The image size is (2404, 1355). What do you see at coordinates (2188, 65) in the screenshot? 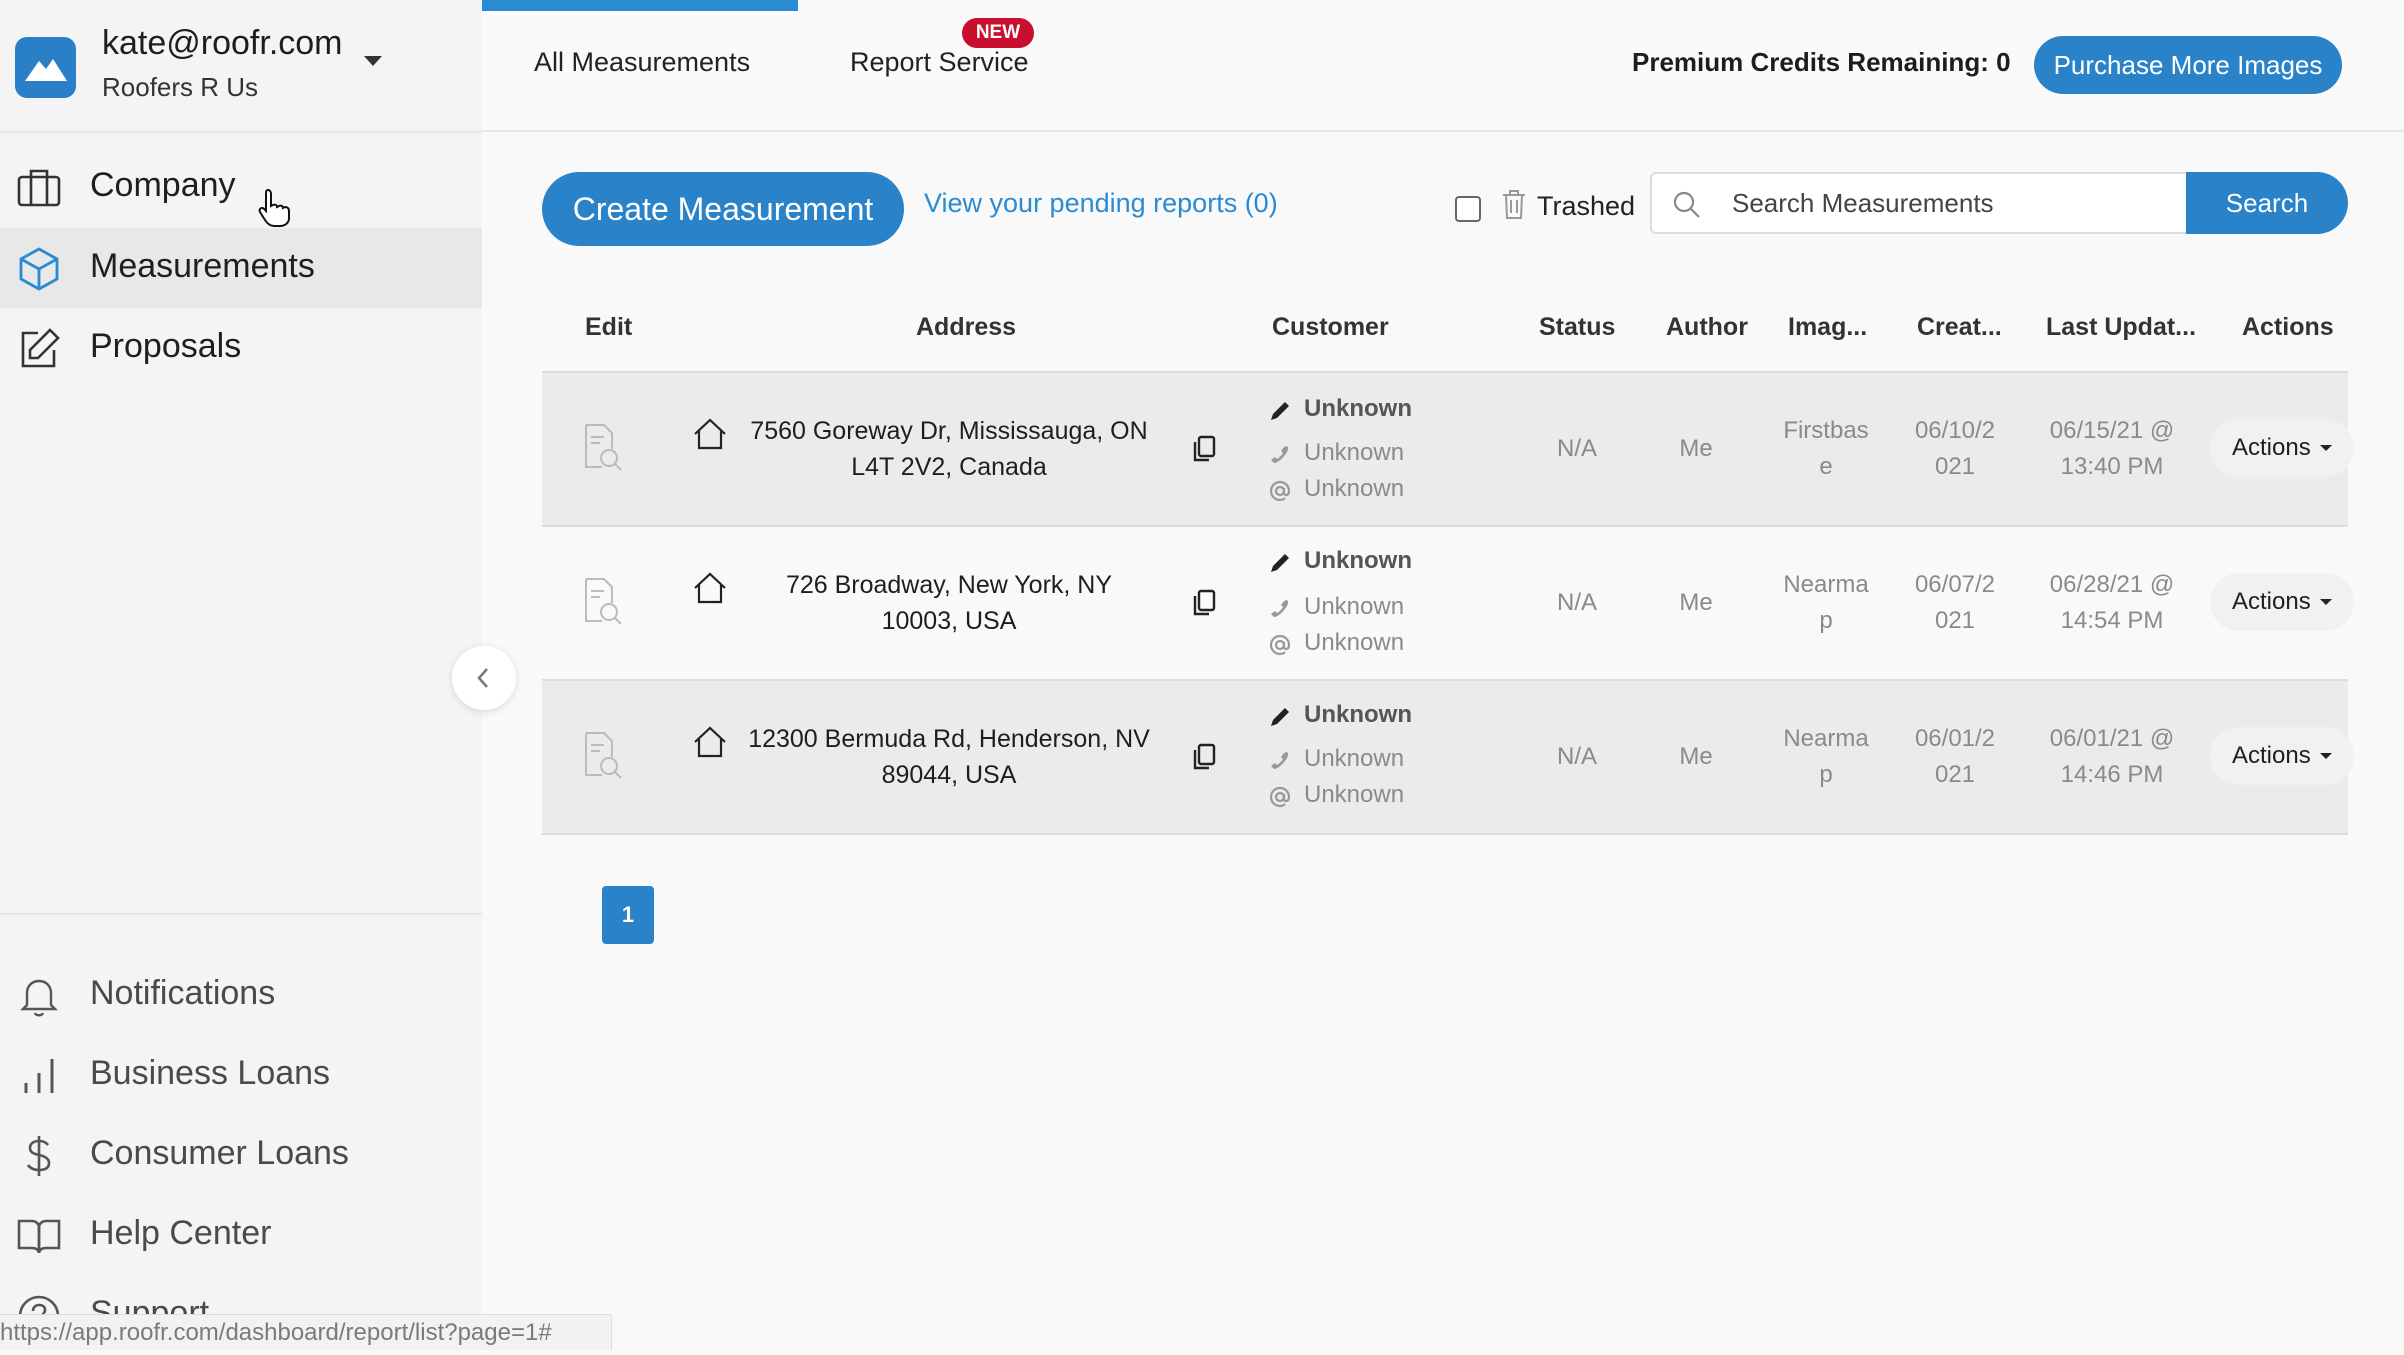
I see `purchase-more-images-button: Purchase More Images` at bounding box center [2188, 65].